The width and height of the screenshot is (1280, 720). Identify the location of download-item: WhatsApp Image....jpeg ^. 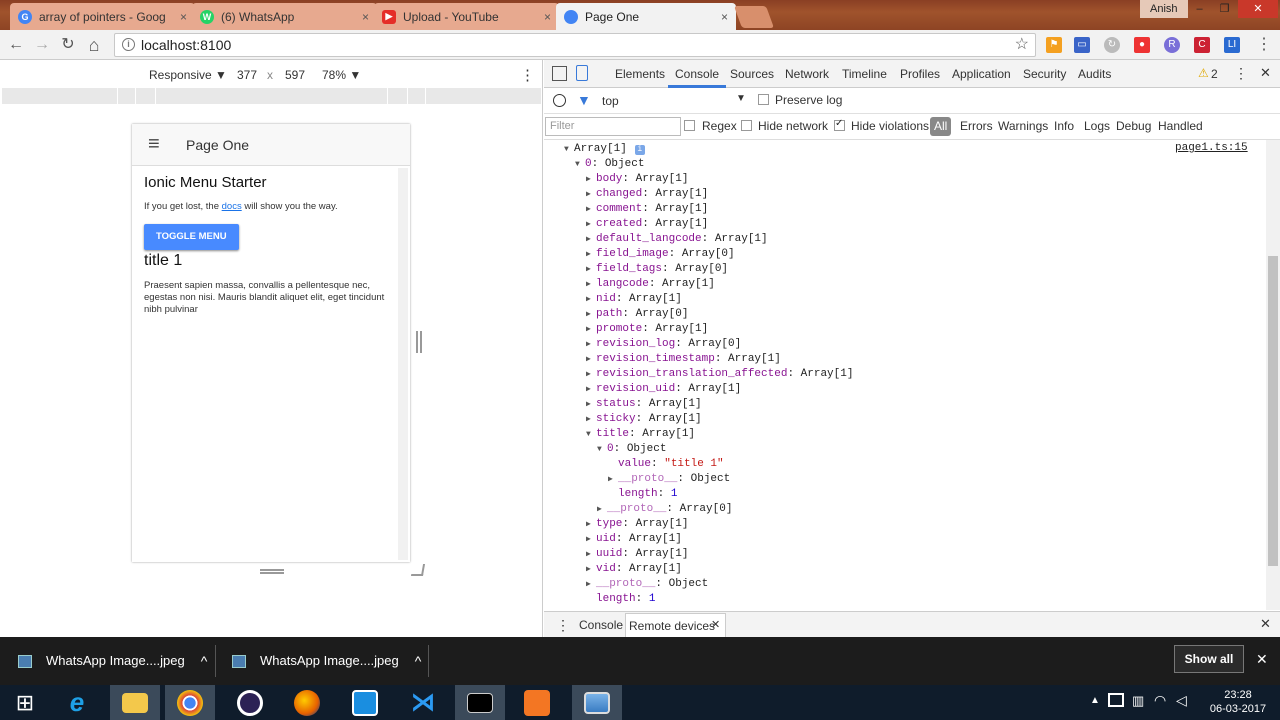
(326, 661).